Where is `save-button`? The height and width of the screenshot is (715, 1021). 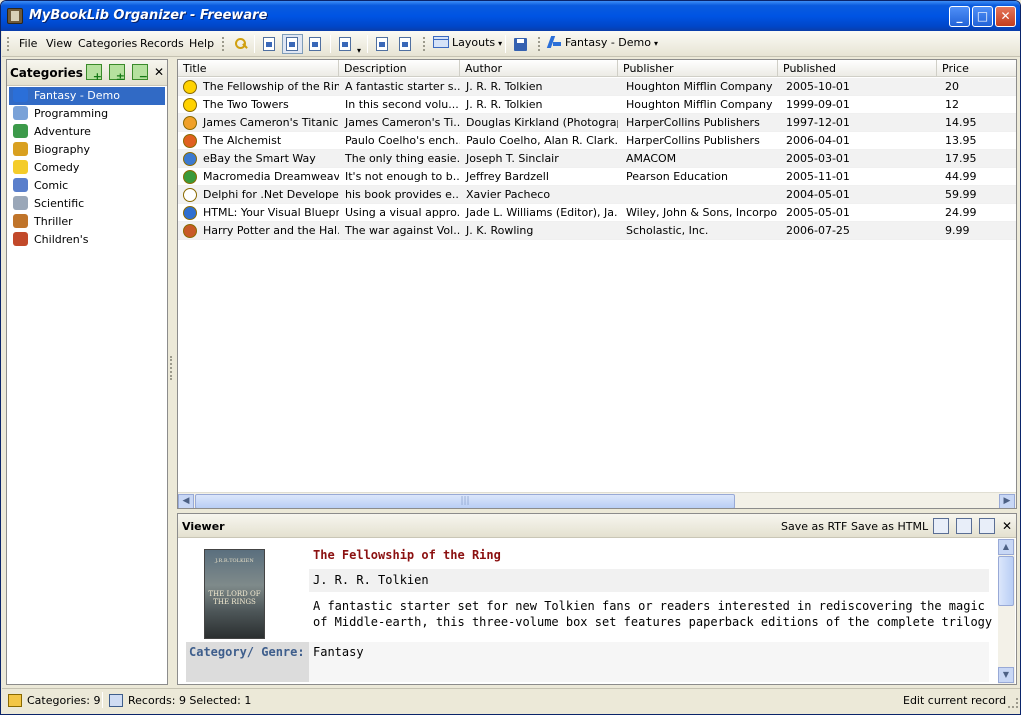 save-button is located at coordinates (519, 44).